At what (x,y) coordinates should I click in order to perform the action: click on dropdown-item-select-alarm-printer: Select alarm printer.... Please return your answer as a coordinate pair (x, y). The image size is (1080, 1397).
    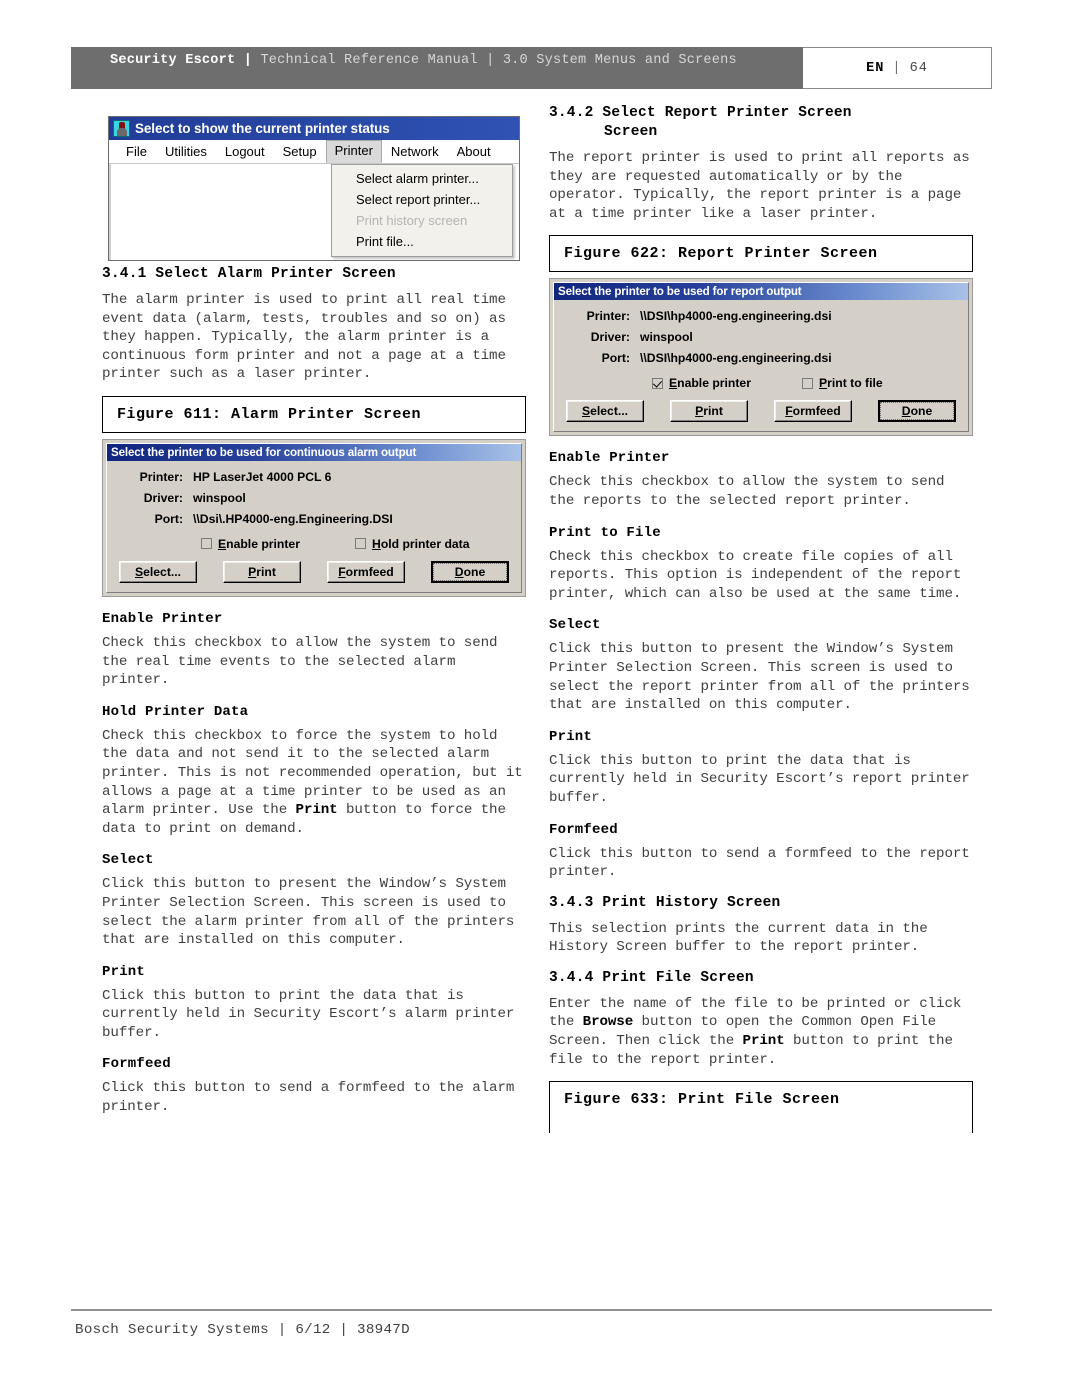
    Looking at the image, I should click on (422, 178).